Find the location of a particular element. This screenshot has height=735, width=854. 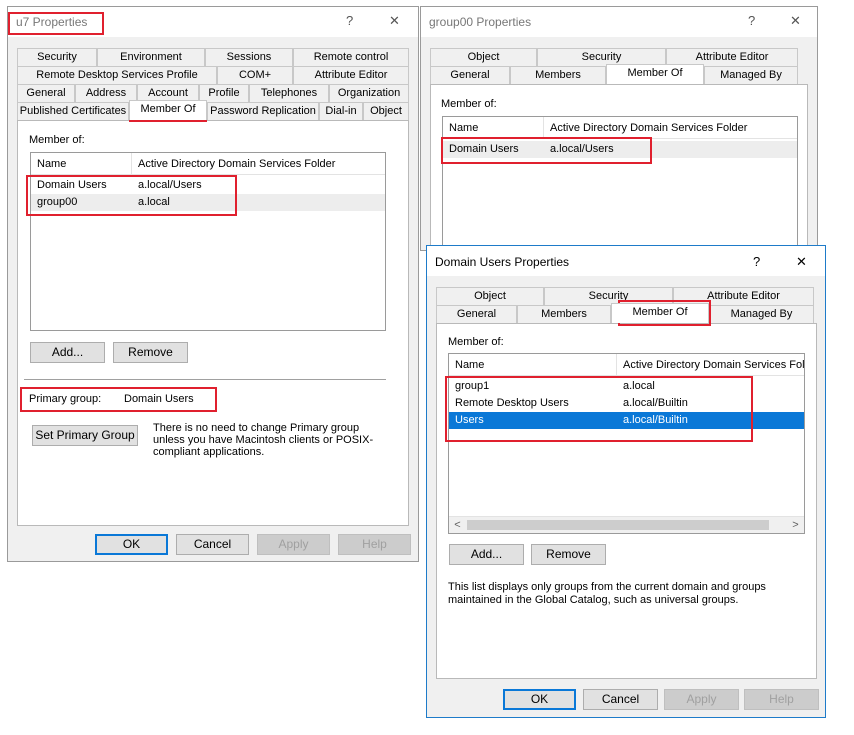

tab-sessions: Sessions is located at coordinates (249, 57).